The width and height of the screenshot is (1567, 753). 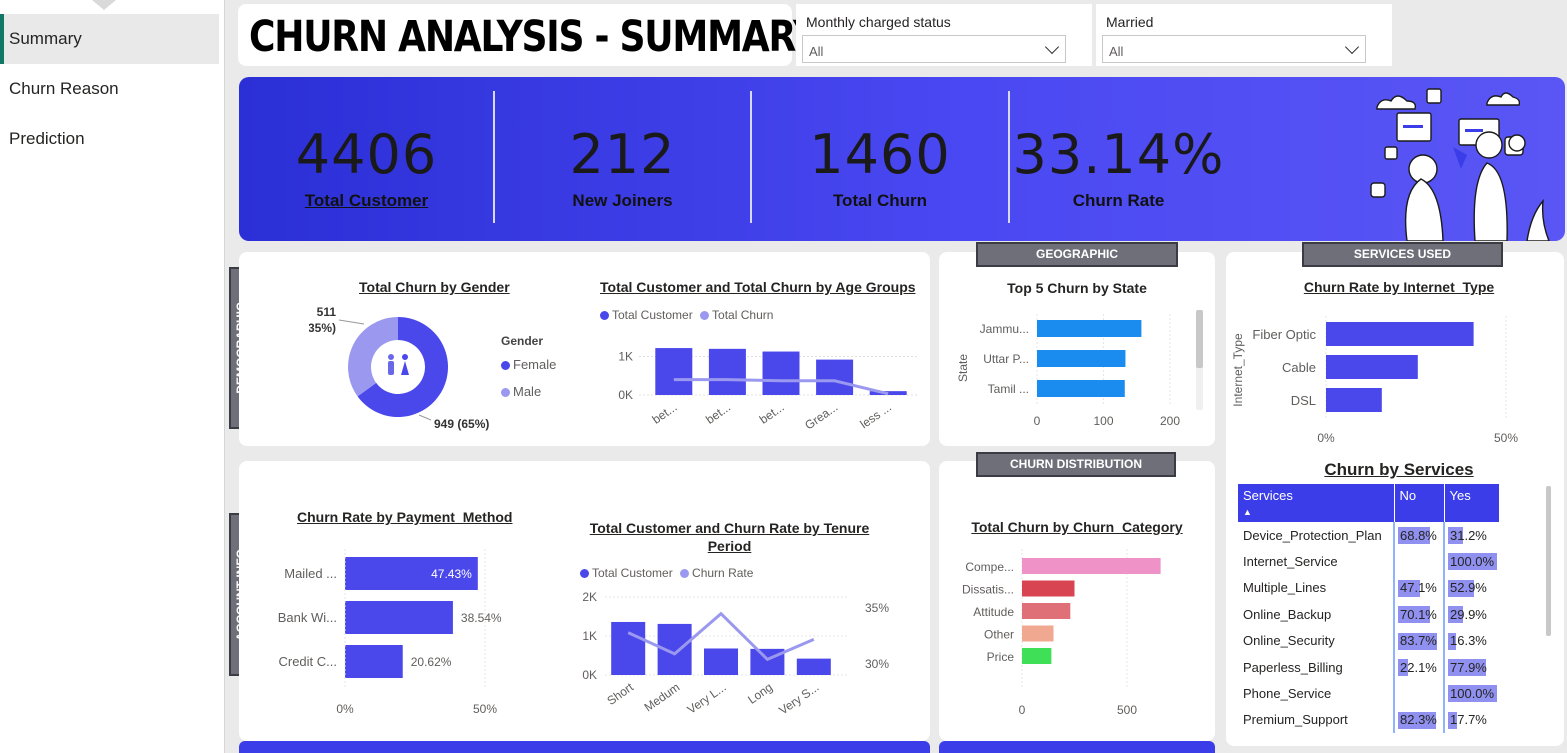 What do you see at coordinates (1369, 535) in the screenshot?
I see `table-row: Device_Protection_Plan 68.8% 31.2%` at bounding box center [1369, 535].